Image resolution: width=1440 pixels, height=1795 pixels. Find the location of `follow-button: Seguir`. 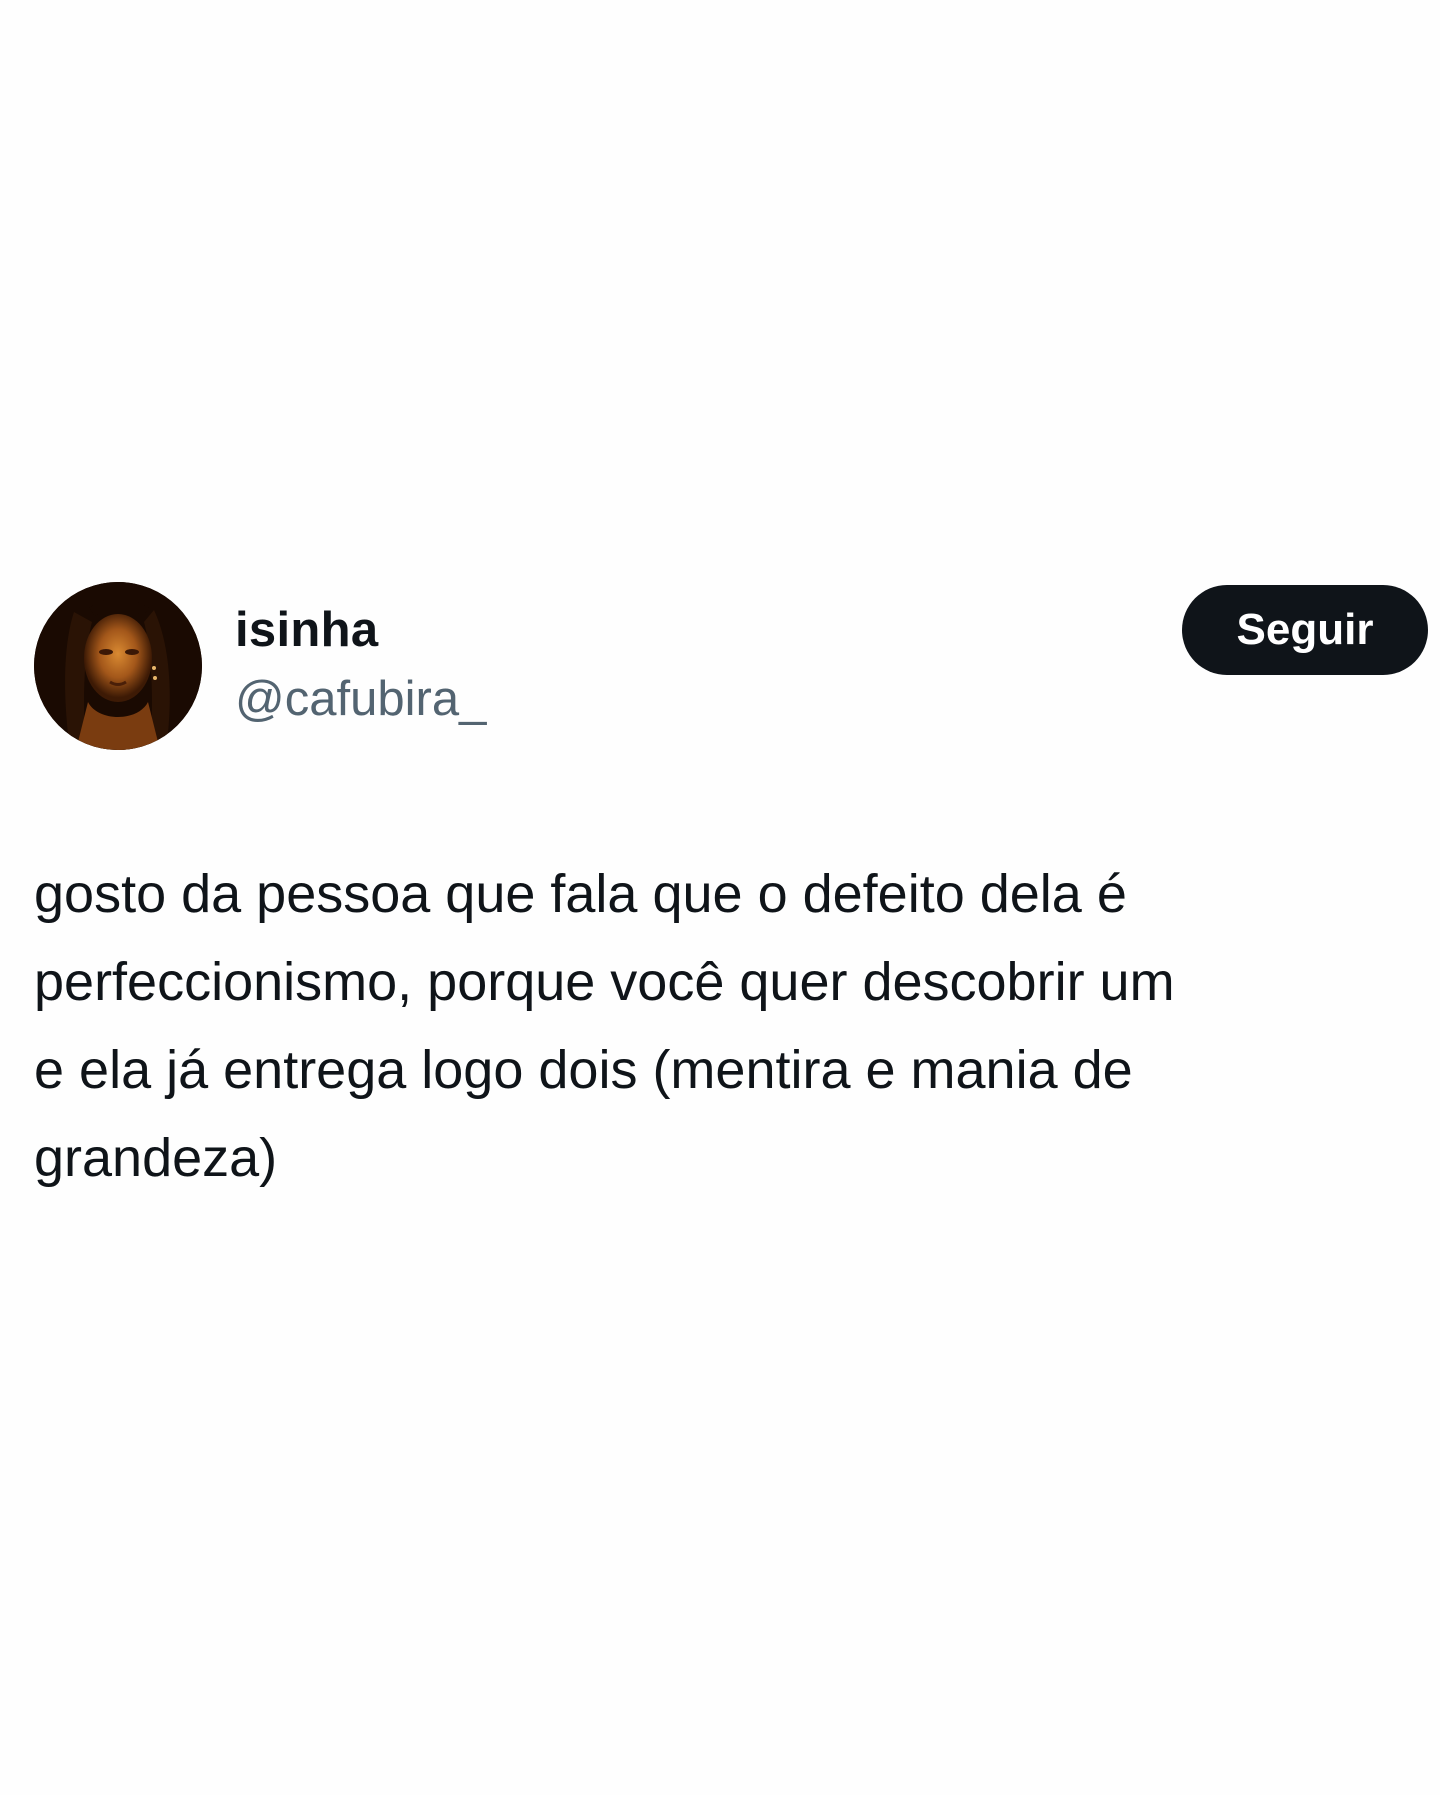

follow-button: Seguir is located at coordinates (1305, 630).